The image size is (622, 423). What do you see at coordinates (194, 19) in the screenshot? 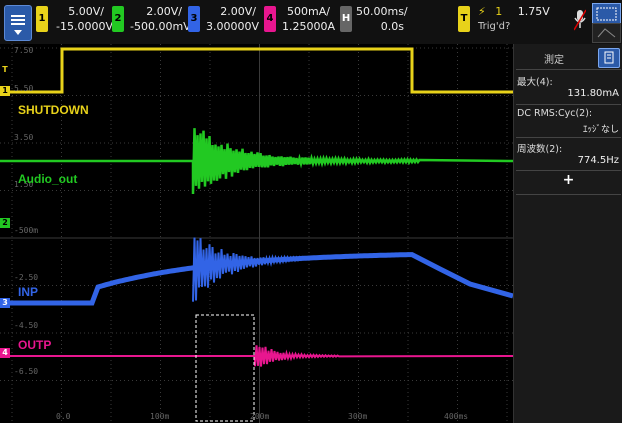
I see `channel-3-badge: 3` at bounding box center [194, 19].